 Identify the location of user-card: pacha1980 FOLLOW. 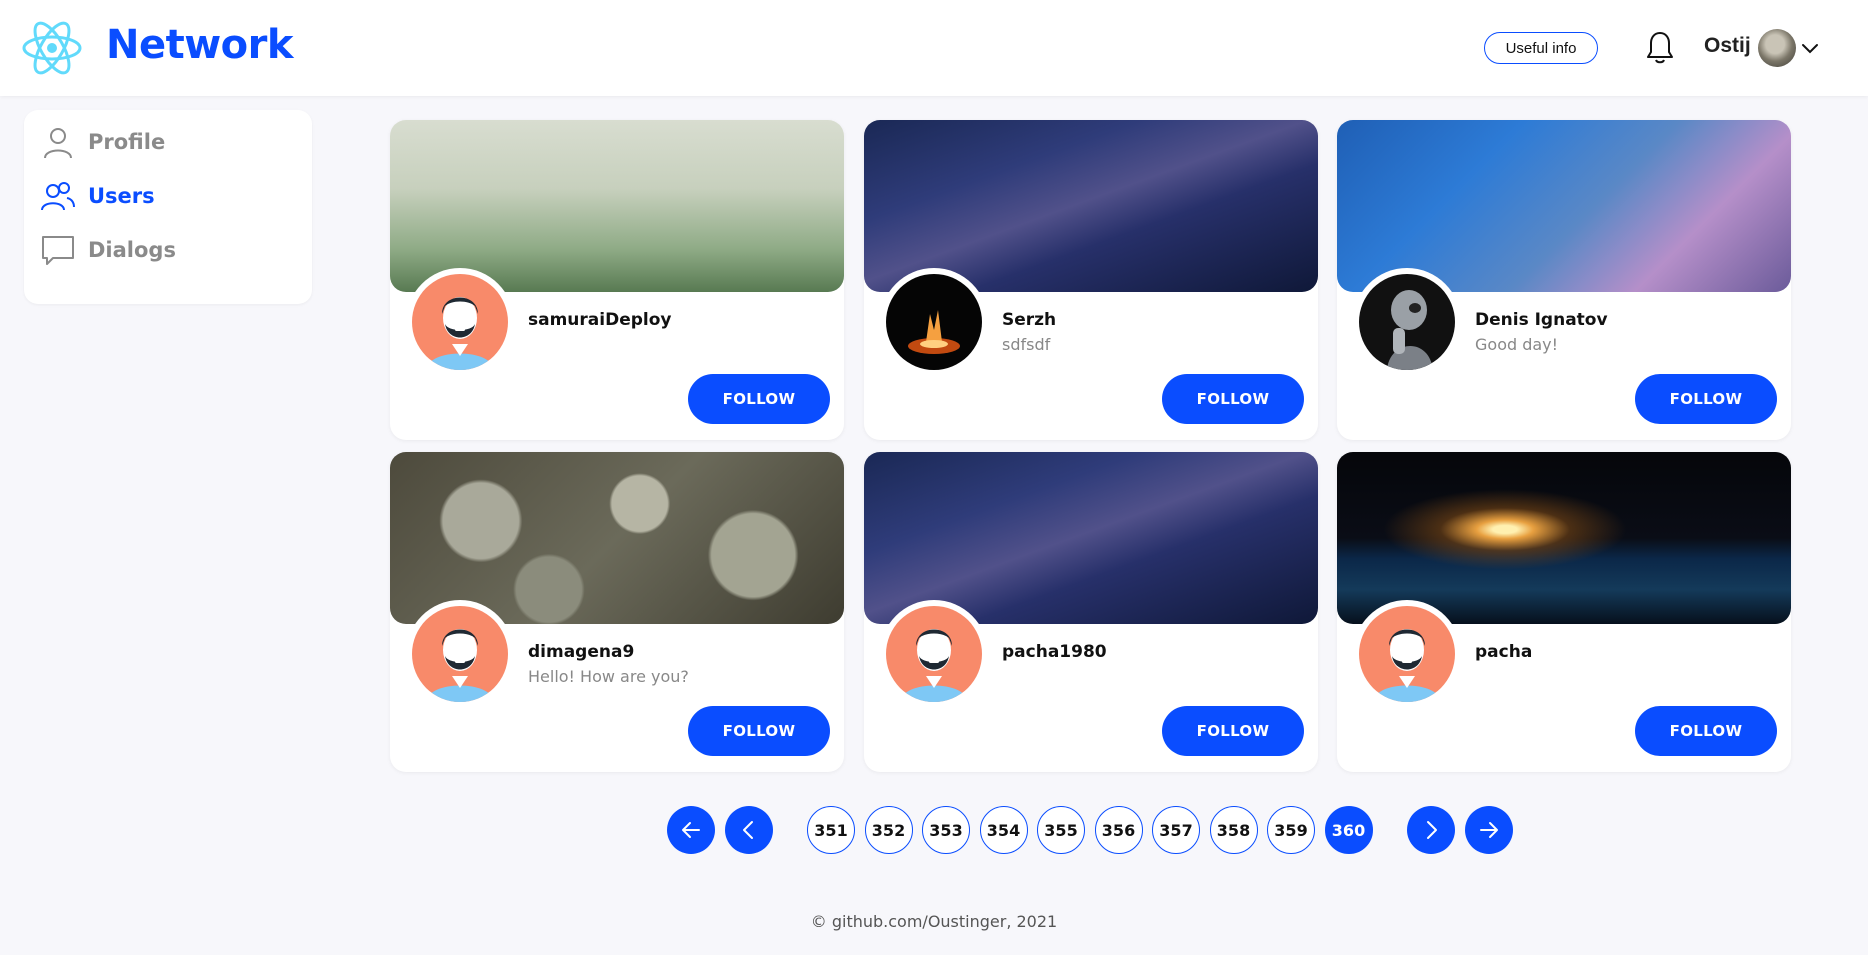
(1091, 612).